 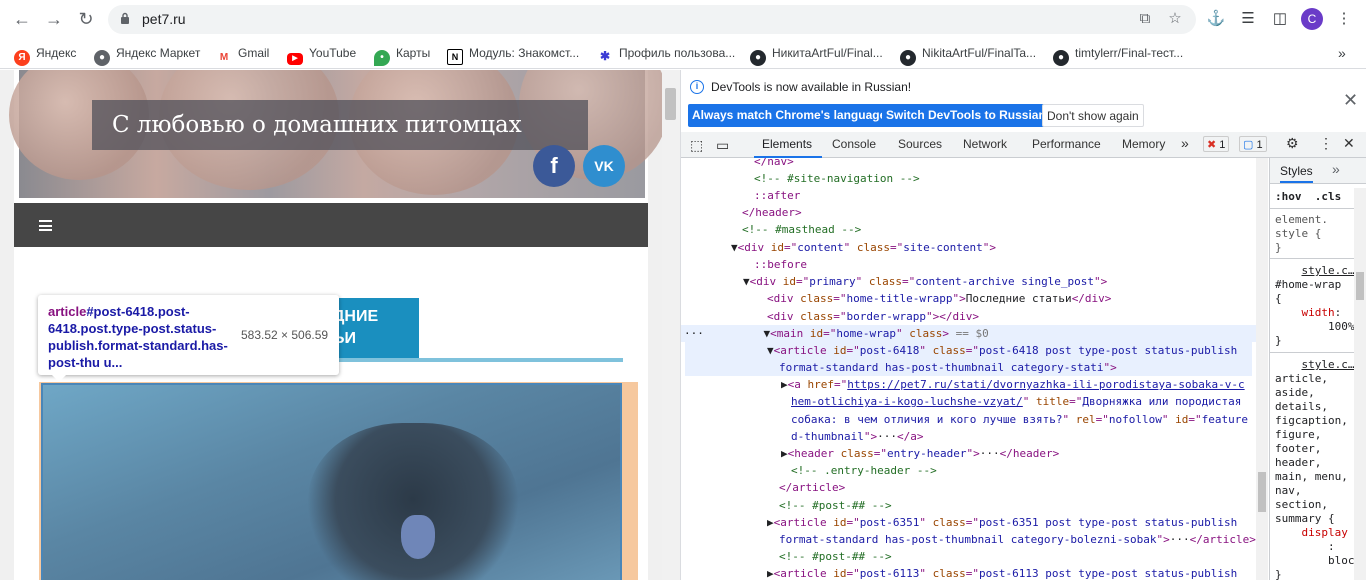 What do you see at coordinates (920, 144) in the screenshot?
I see `tab-sources: Sources` at bounding box center [920, 144].